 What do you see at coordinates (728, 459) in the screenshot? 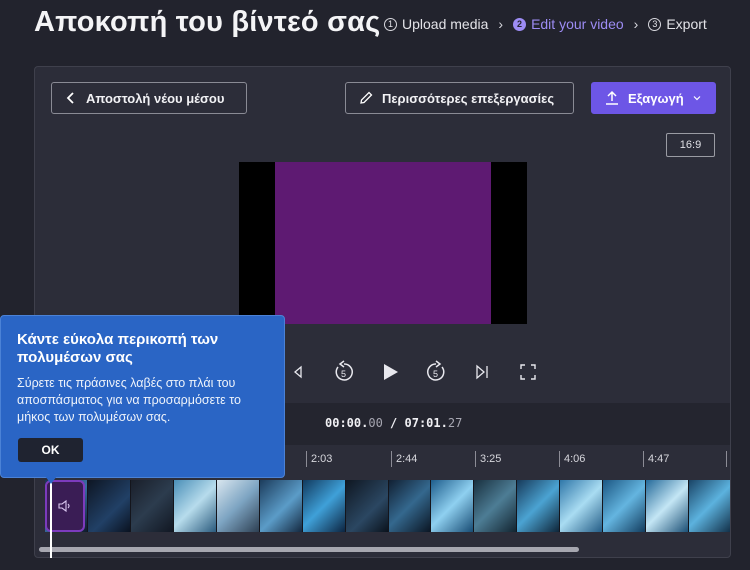
I see `ruler-tick` at bounding box center [728, 459].